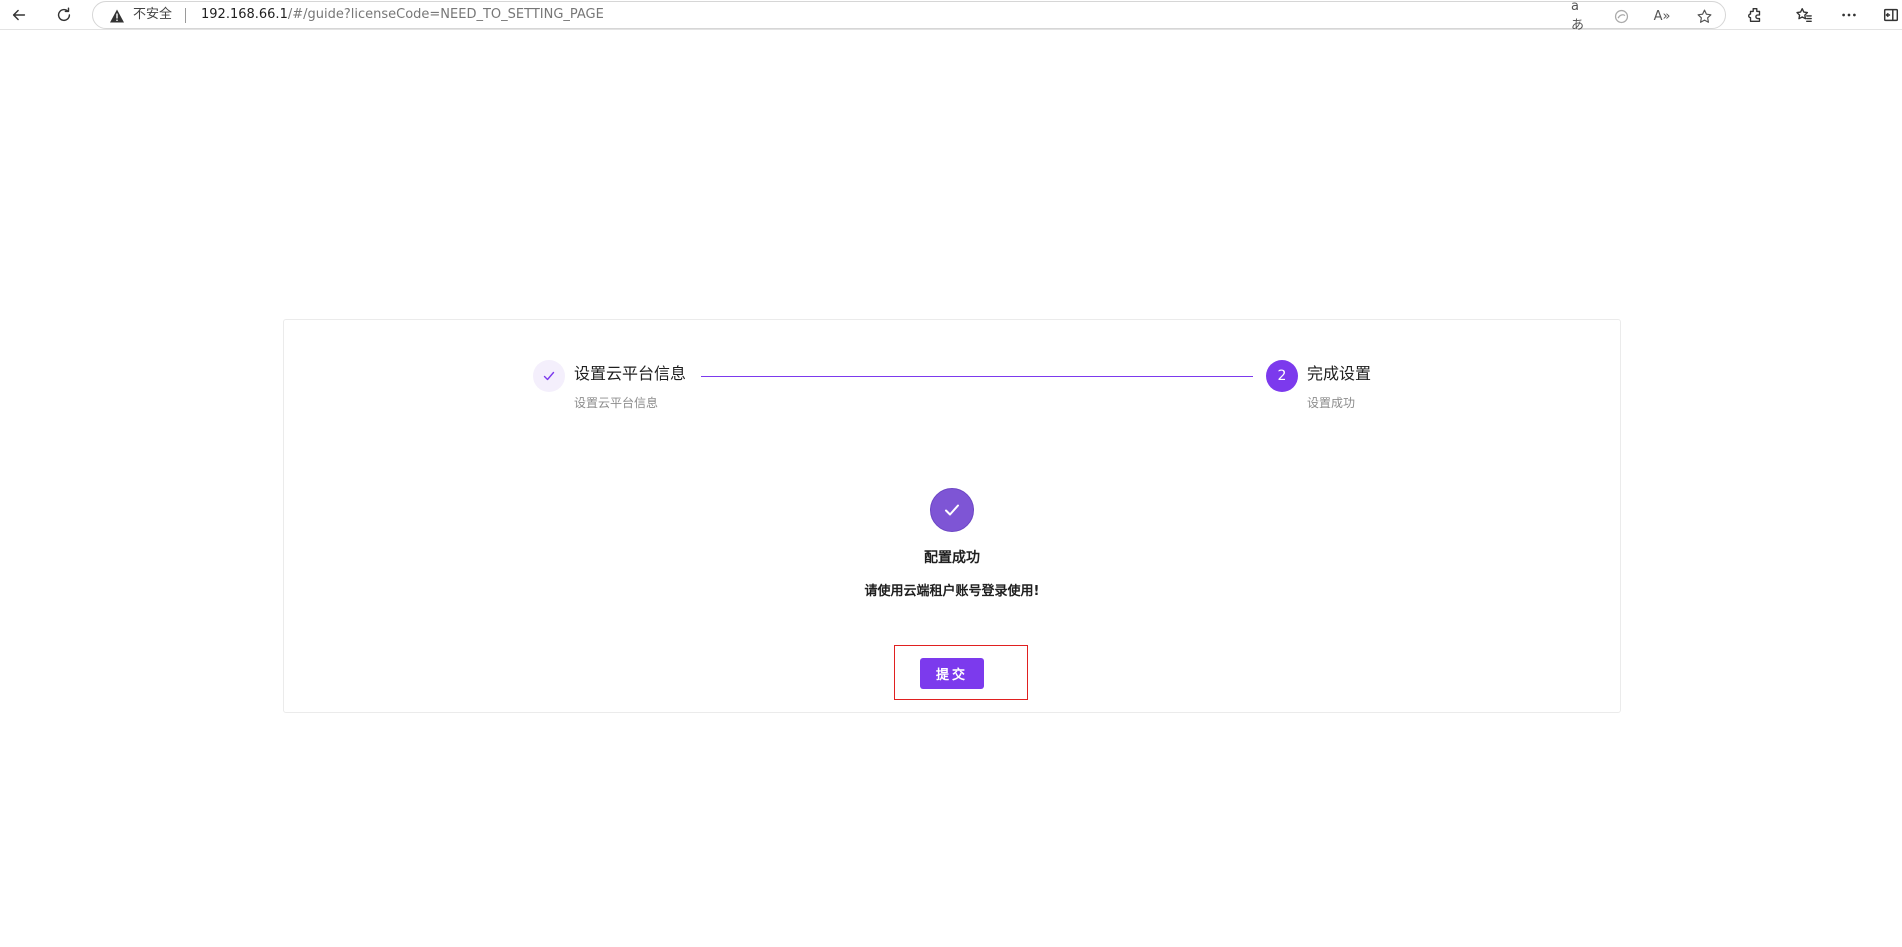 The width and height of the screenshot is (1902, 947). Describe the element at coordinates (244, 14) in the screenshot. I see `url-host: 192.168.66.1` at that location.